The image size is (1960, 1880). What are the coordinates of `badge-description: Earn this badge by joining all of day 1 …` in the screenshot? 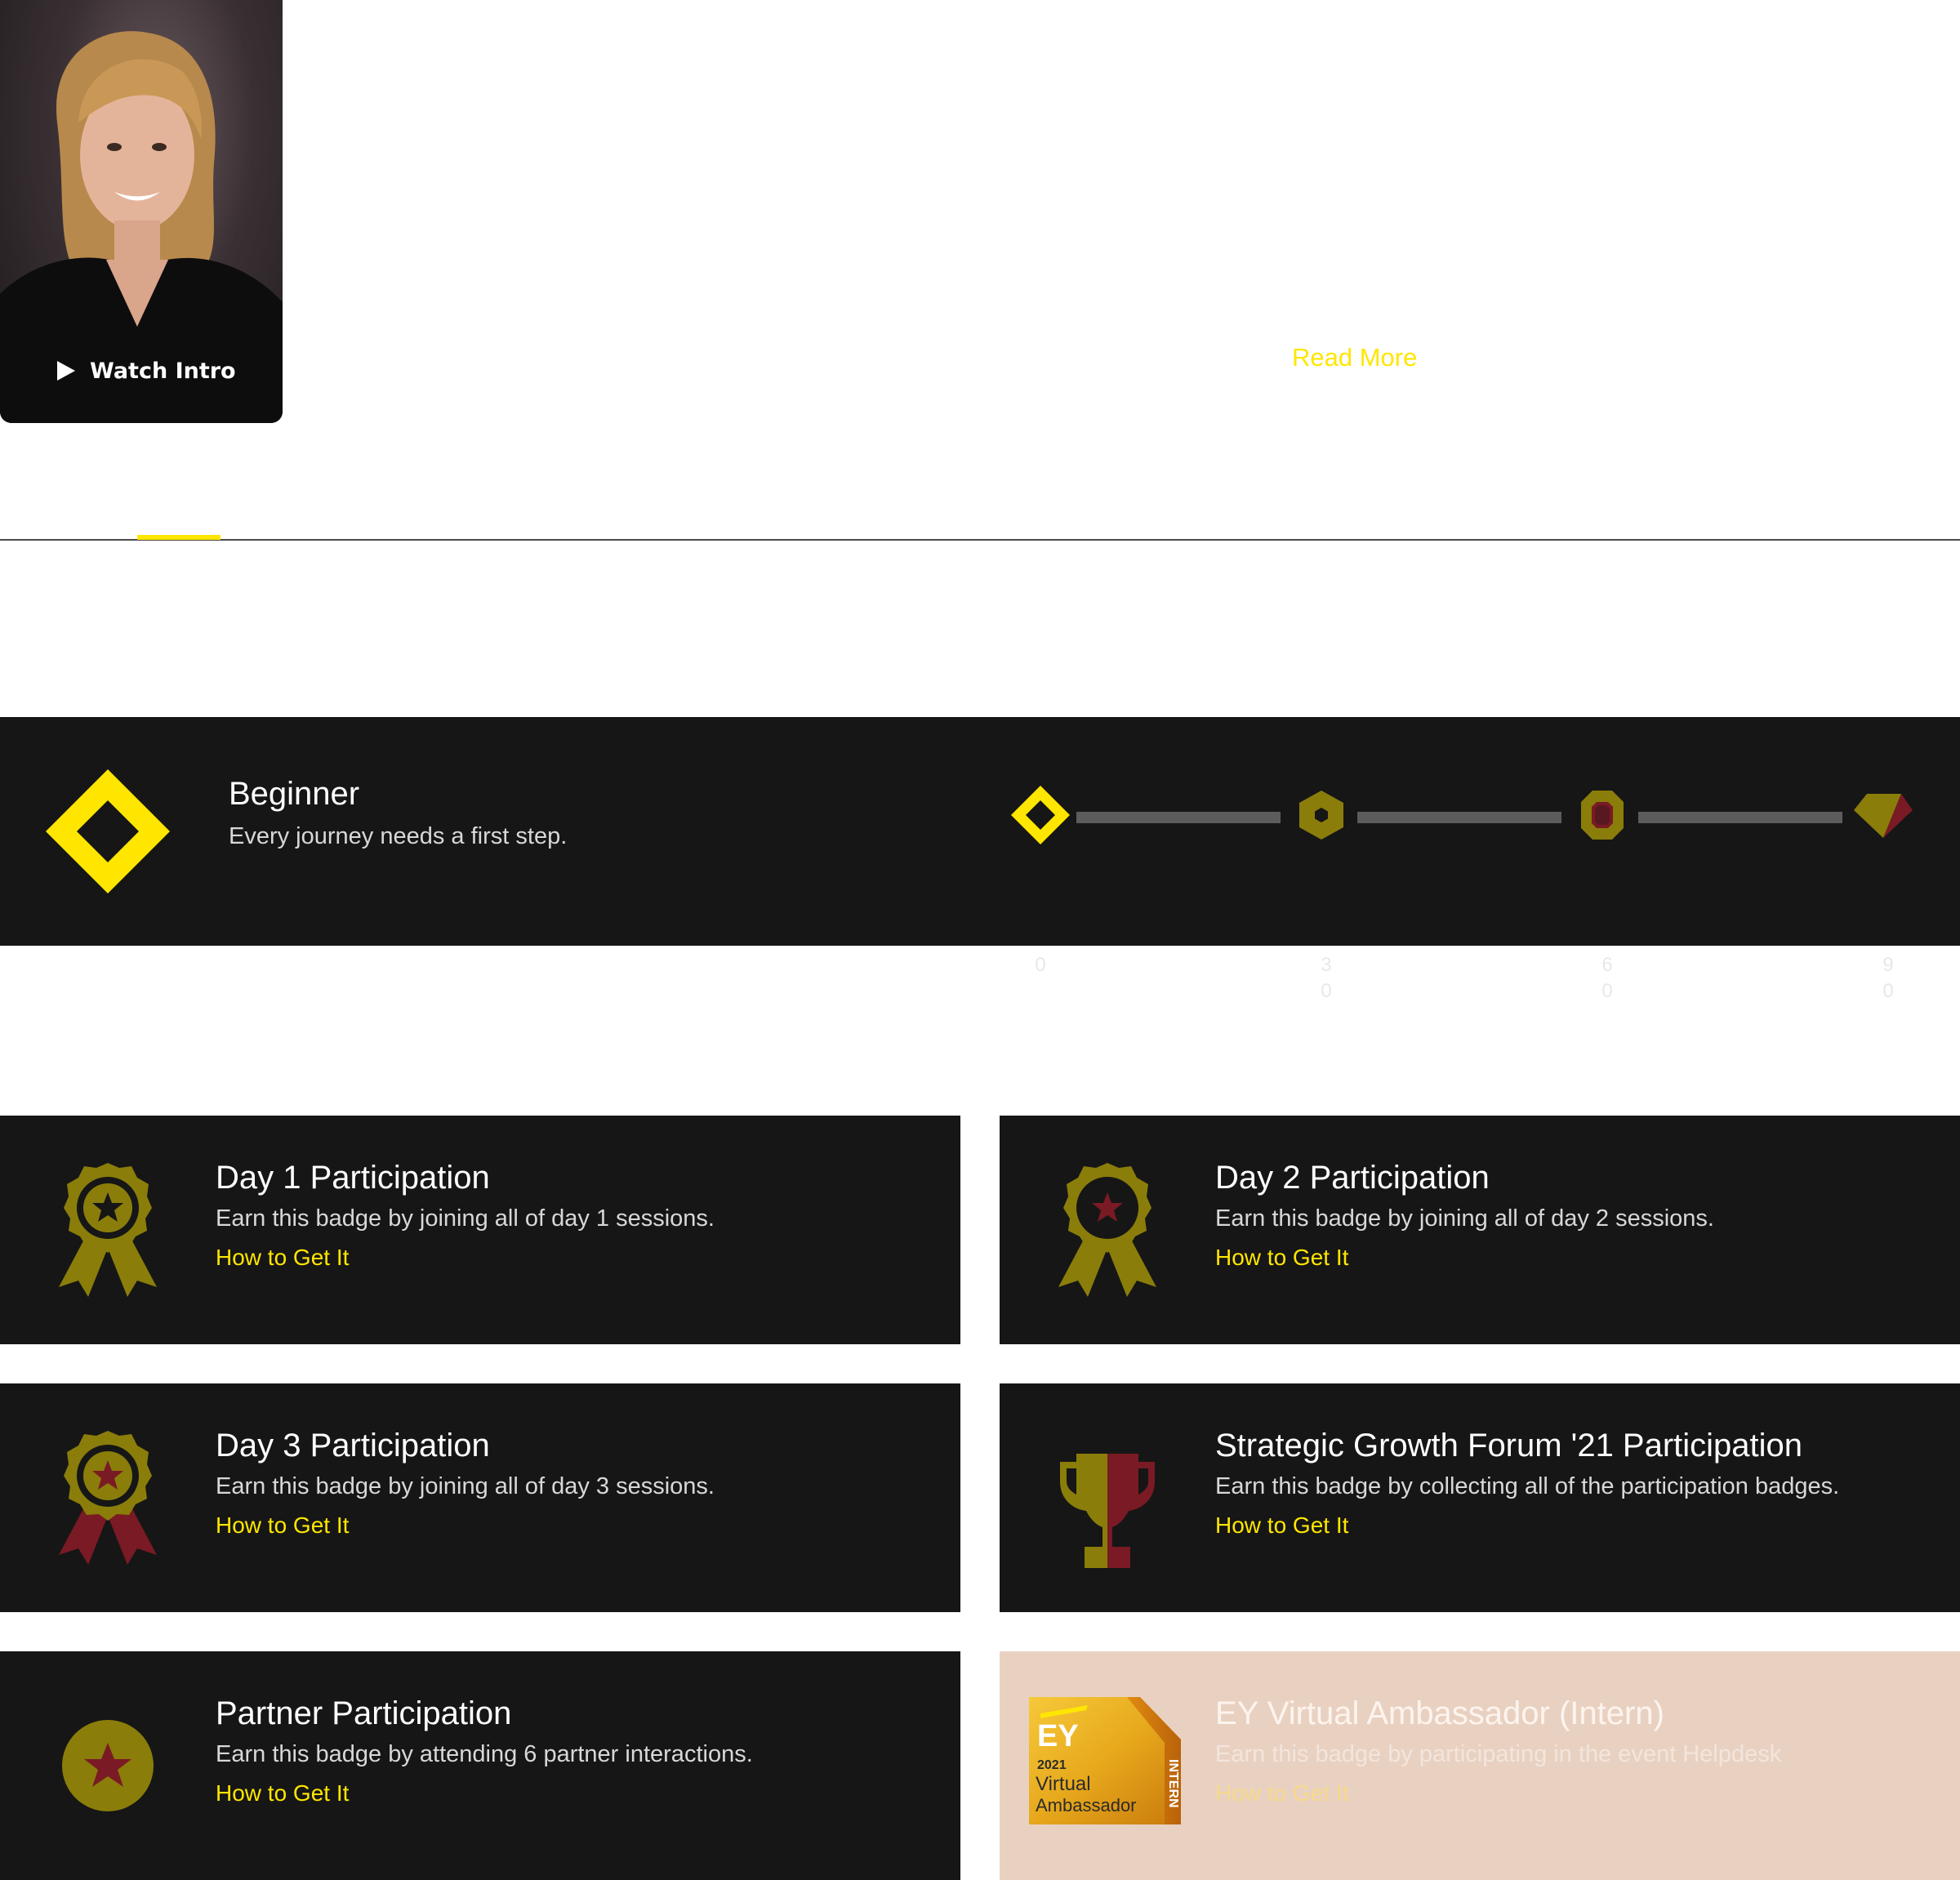 It's located at (465, 1218).